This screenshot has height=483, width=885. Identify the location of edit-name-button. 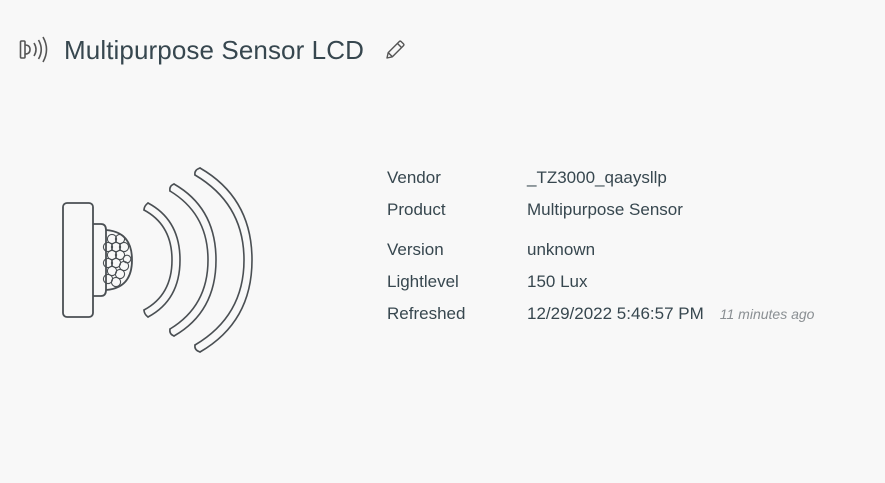
(395, 50).